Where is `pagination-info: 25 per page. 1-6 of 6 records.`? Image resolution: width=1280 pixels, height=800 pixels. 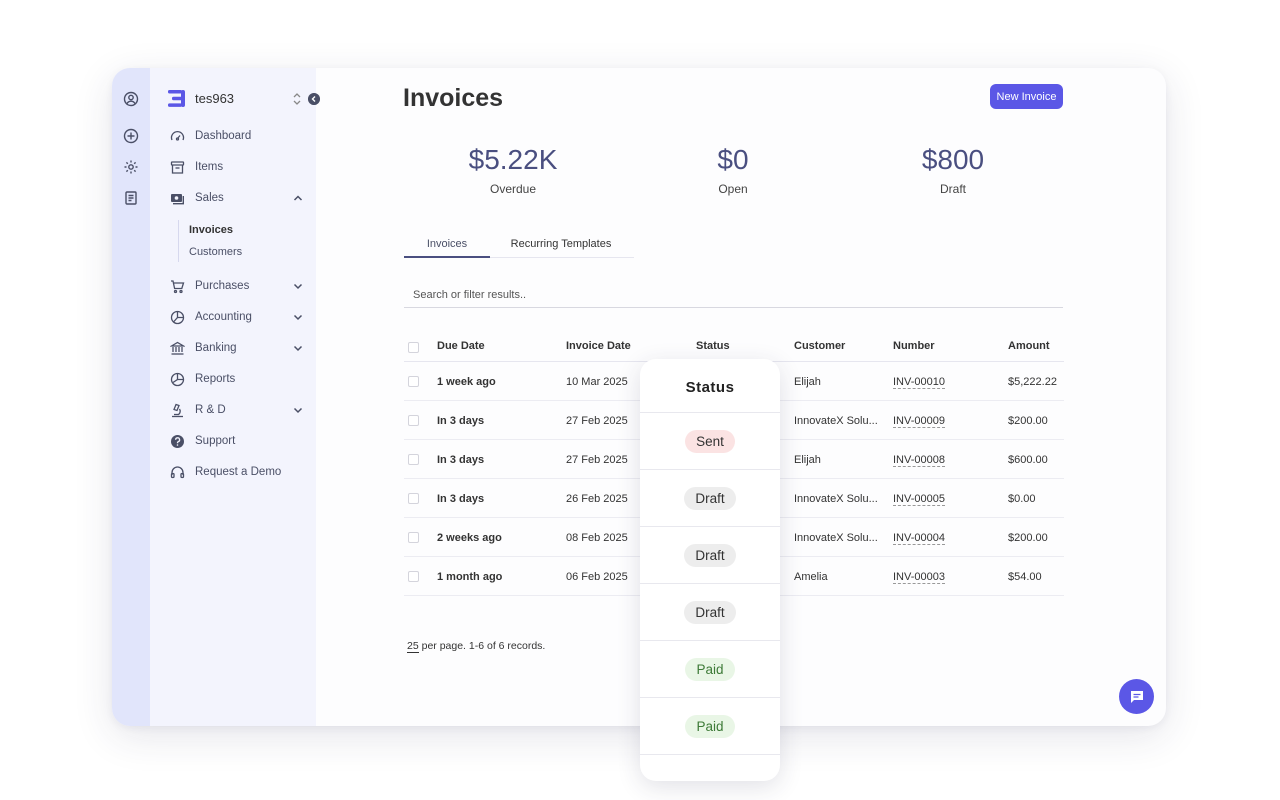
pagination-info: 25 per page. 1-6 of 6 records. is located at coordinates (476, 646).